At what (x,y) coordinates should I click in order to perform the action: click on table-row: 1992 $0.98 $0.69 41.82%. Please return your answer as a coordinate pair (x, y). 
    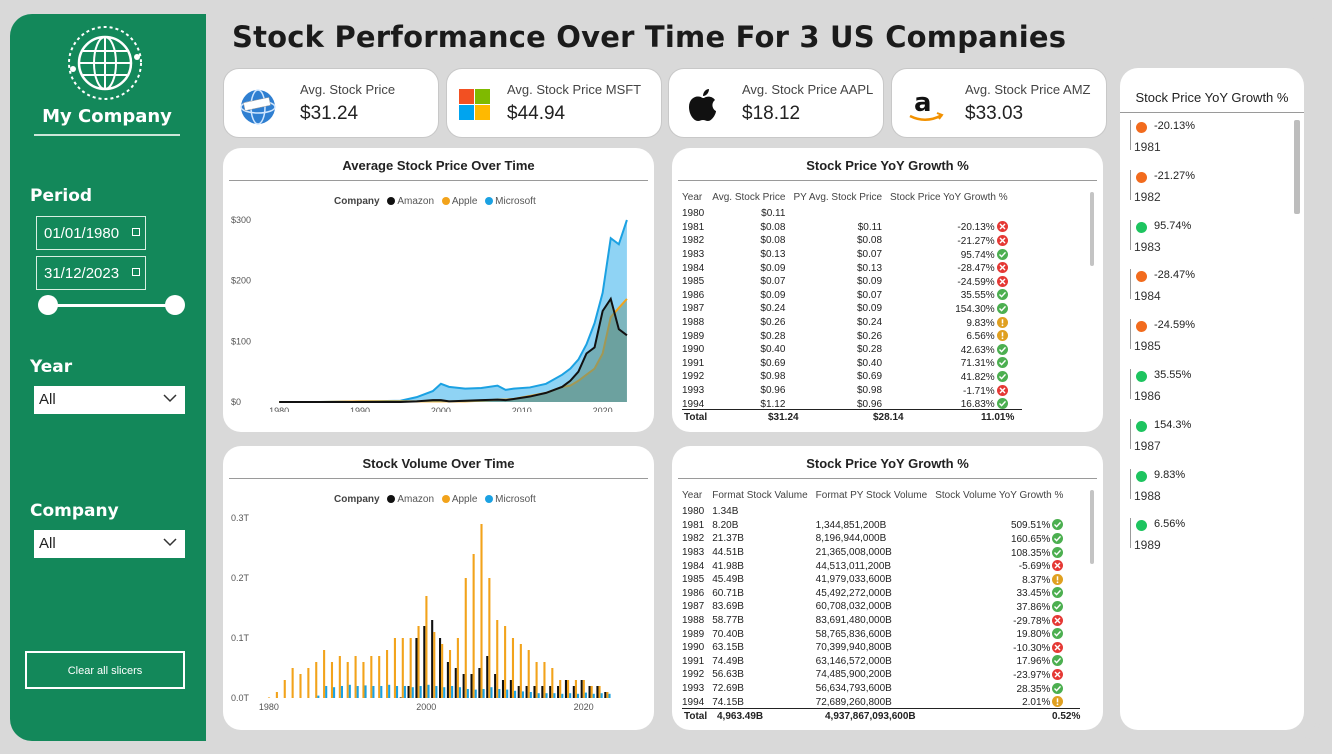
    Looking at the image, I should click on (845, 377).